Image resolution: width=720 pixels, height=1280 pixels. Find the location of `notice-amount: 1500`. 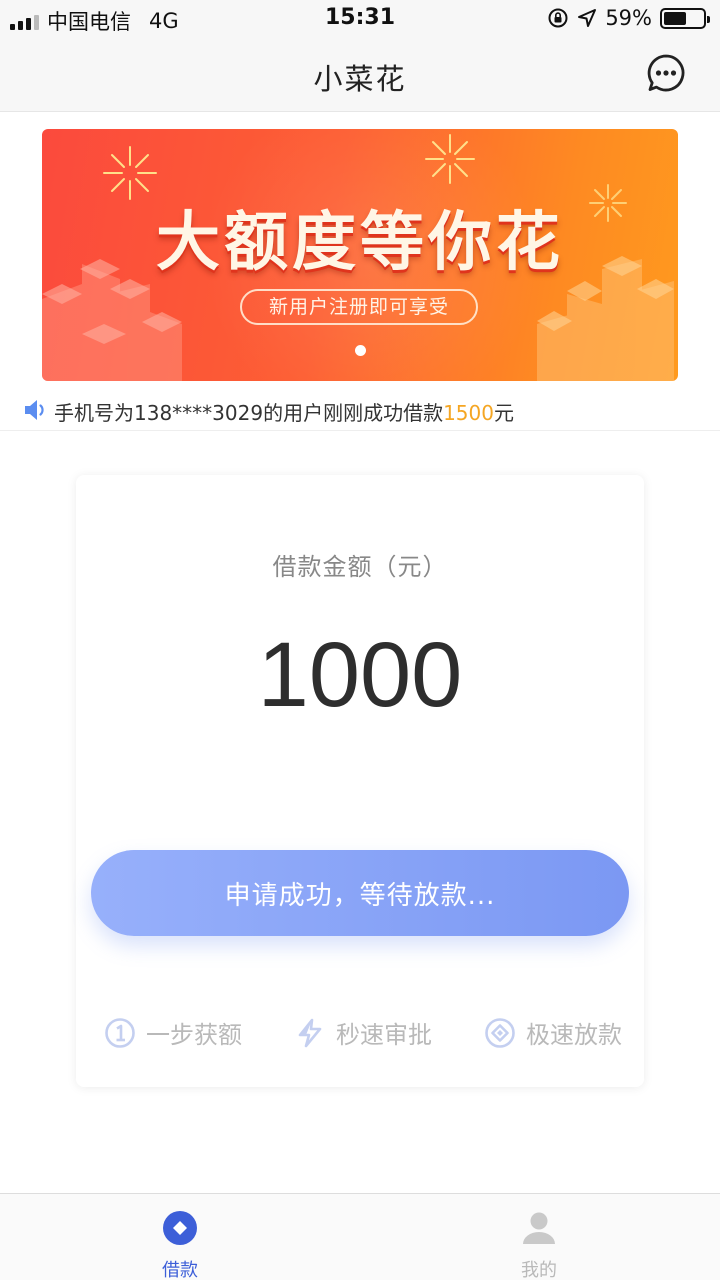

notice-amount: 1500 is located at coordinates (468, 413).